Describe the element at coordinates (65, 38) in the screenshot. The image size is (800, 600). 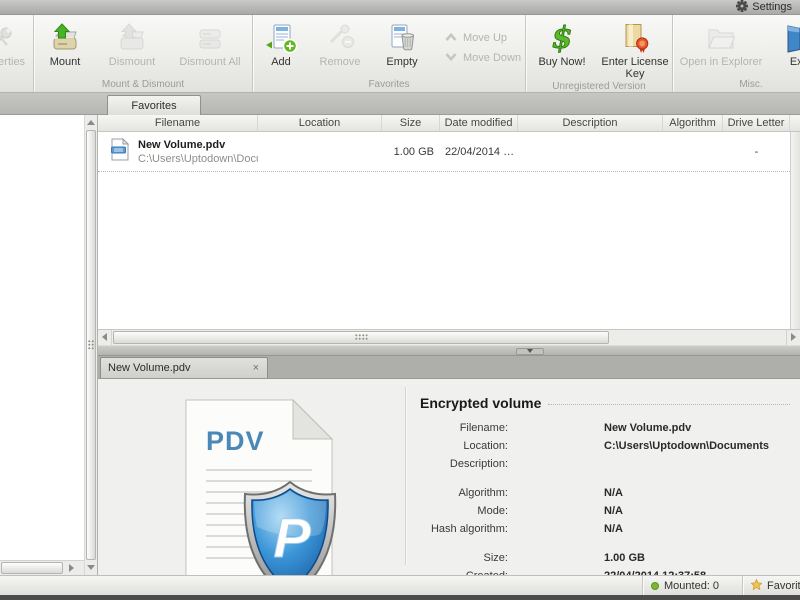
I see `mount-drive-icon` at that location.